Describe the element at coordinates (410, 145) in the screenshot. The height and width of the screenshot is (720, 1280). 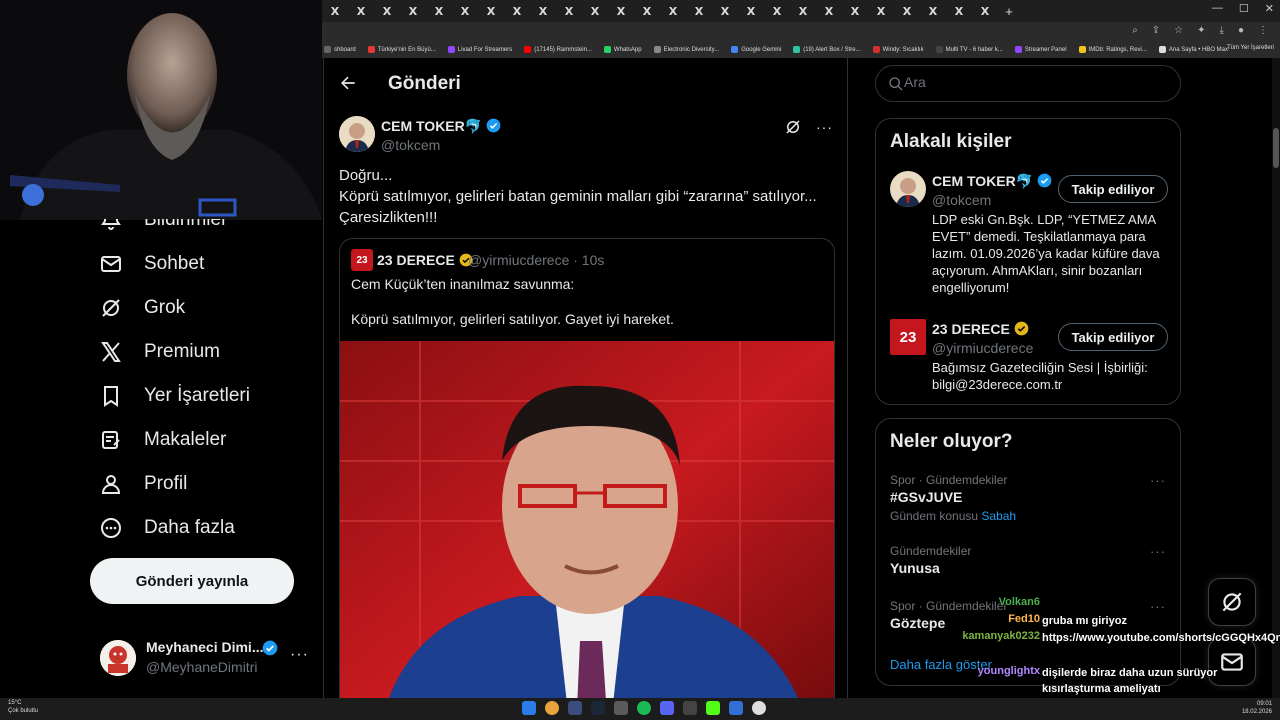
I see `author-handle: @tokcem` at that location.